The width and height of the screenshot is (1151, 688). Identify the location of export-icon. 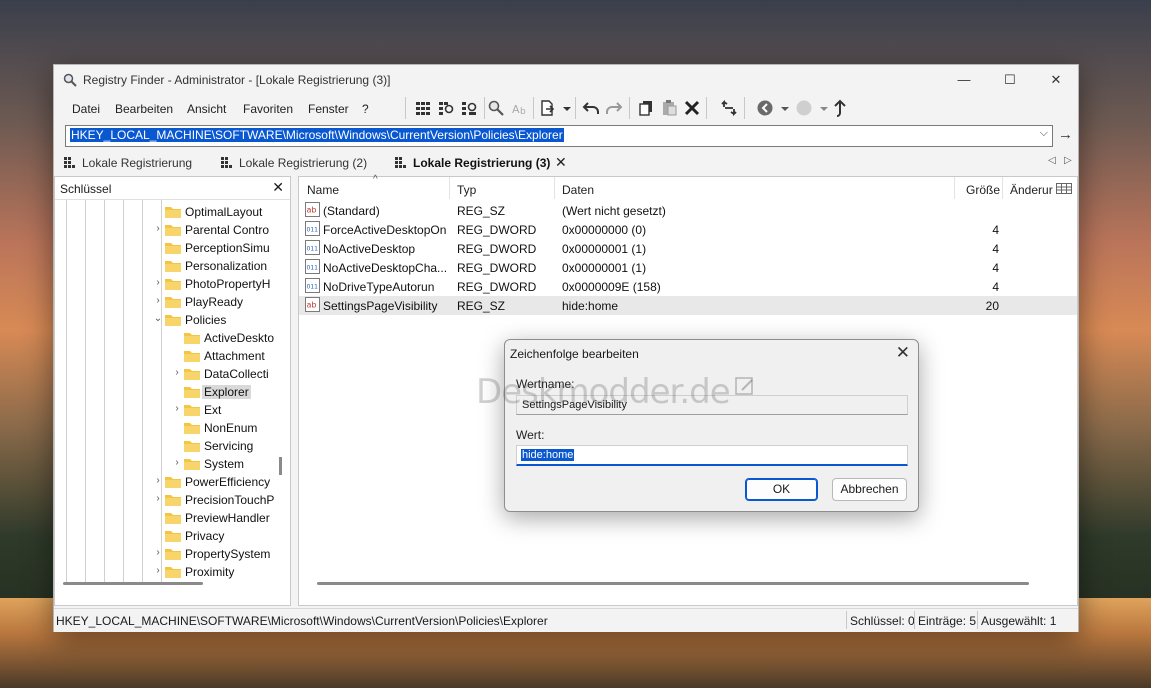
(547, 108).